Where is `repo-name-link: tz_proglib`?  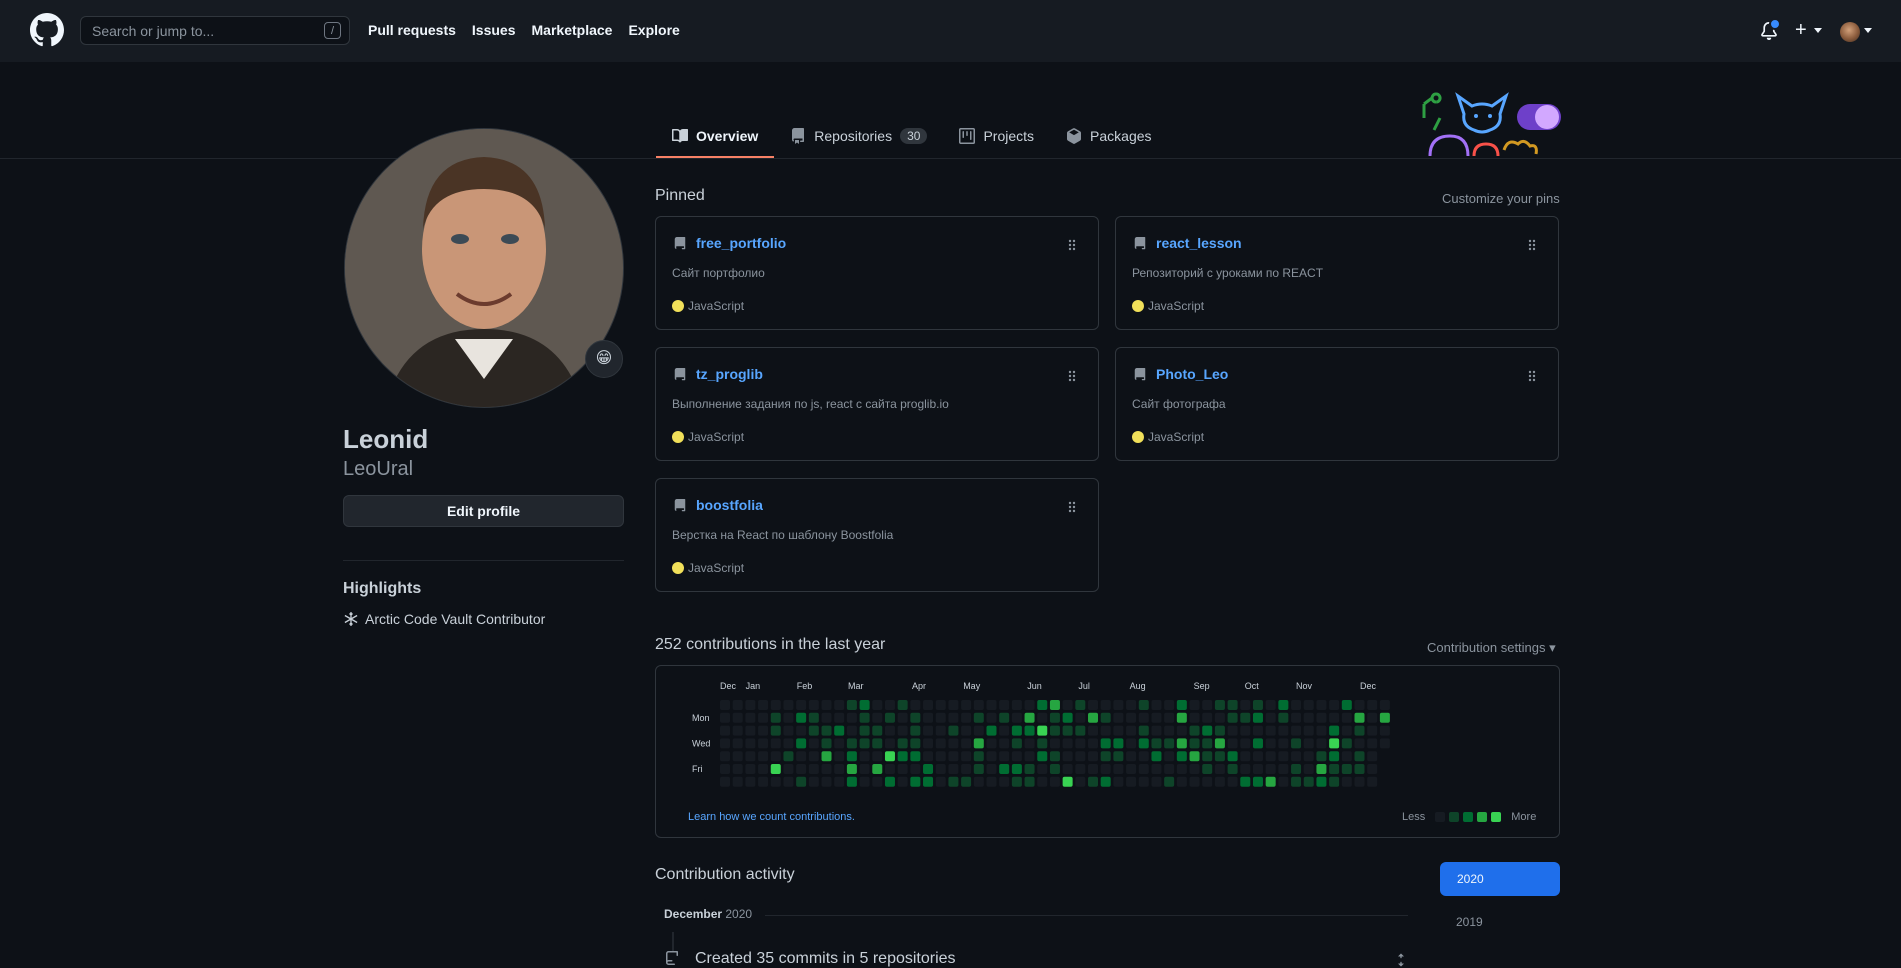
repo-name-link: tz_proglib is located at coordinates (729, 374).